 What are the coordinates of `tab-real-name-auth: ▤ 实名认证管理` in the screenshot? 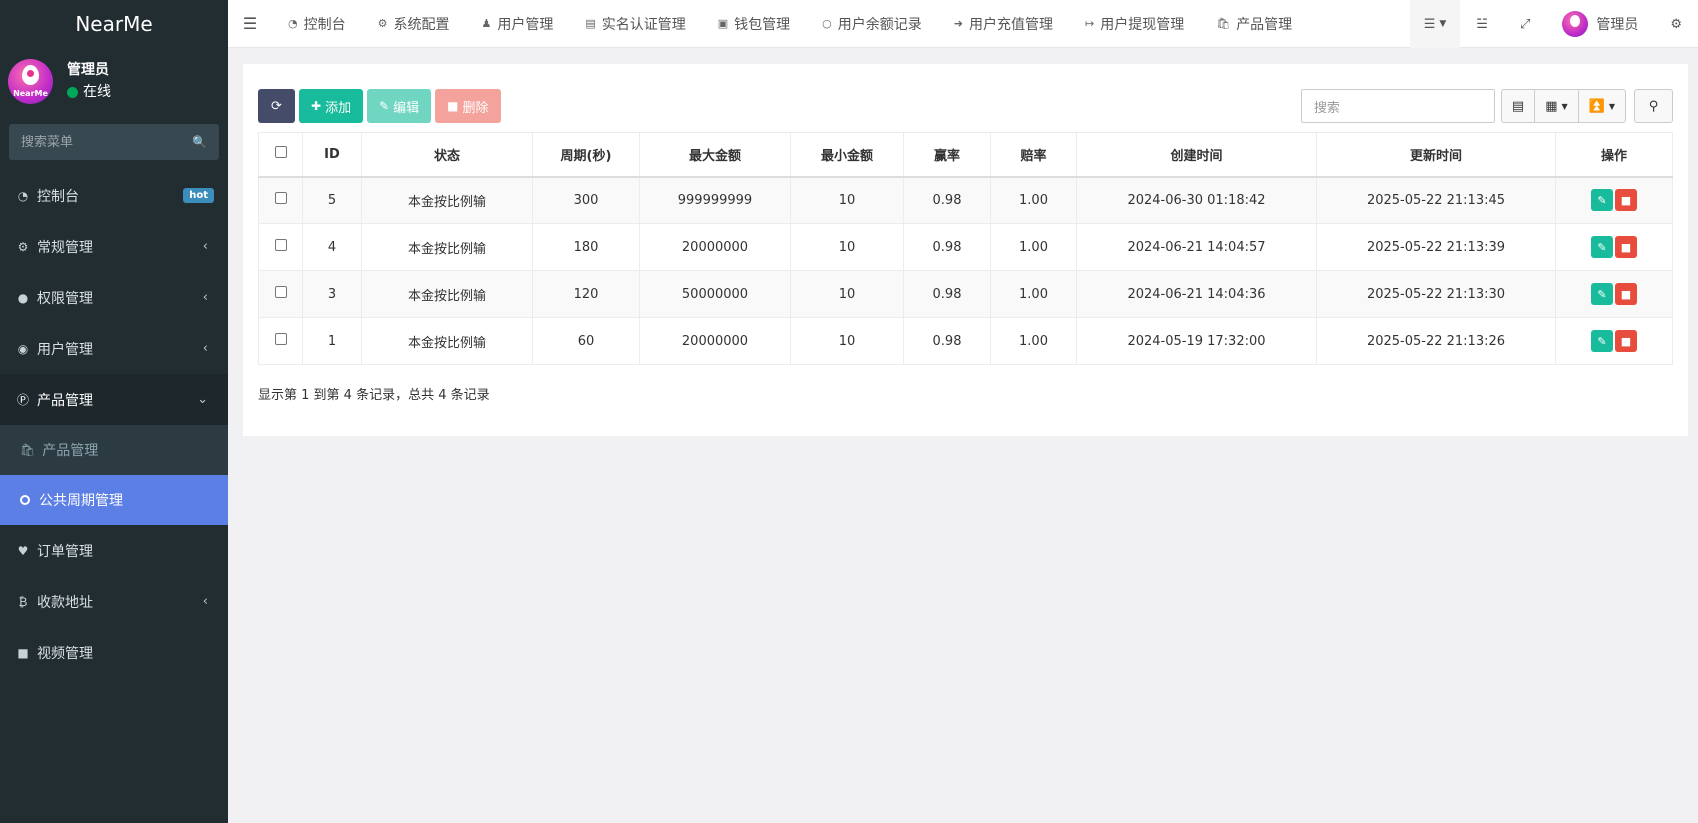 It's located at (635, 24).